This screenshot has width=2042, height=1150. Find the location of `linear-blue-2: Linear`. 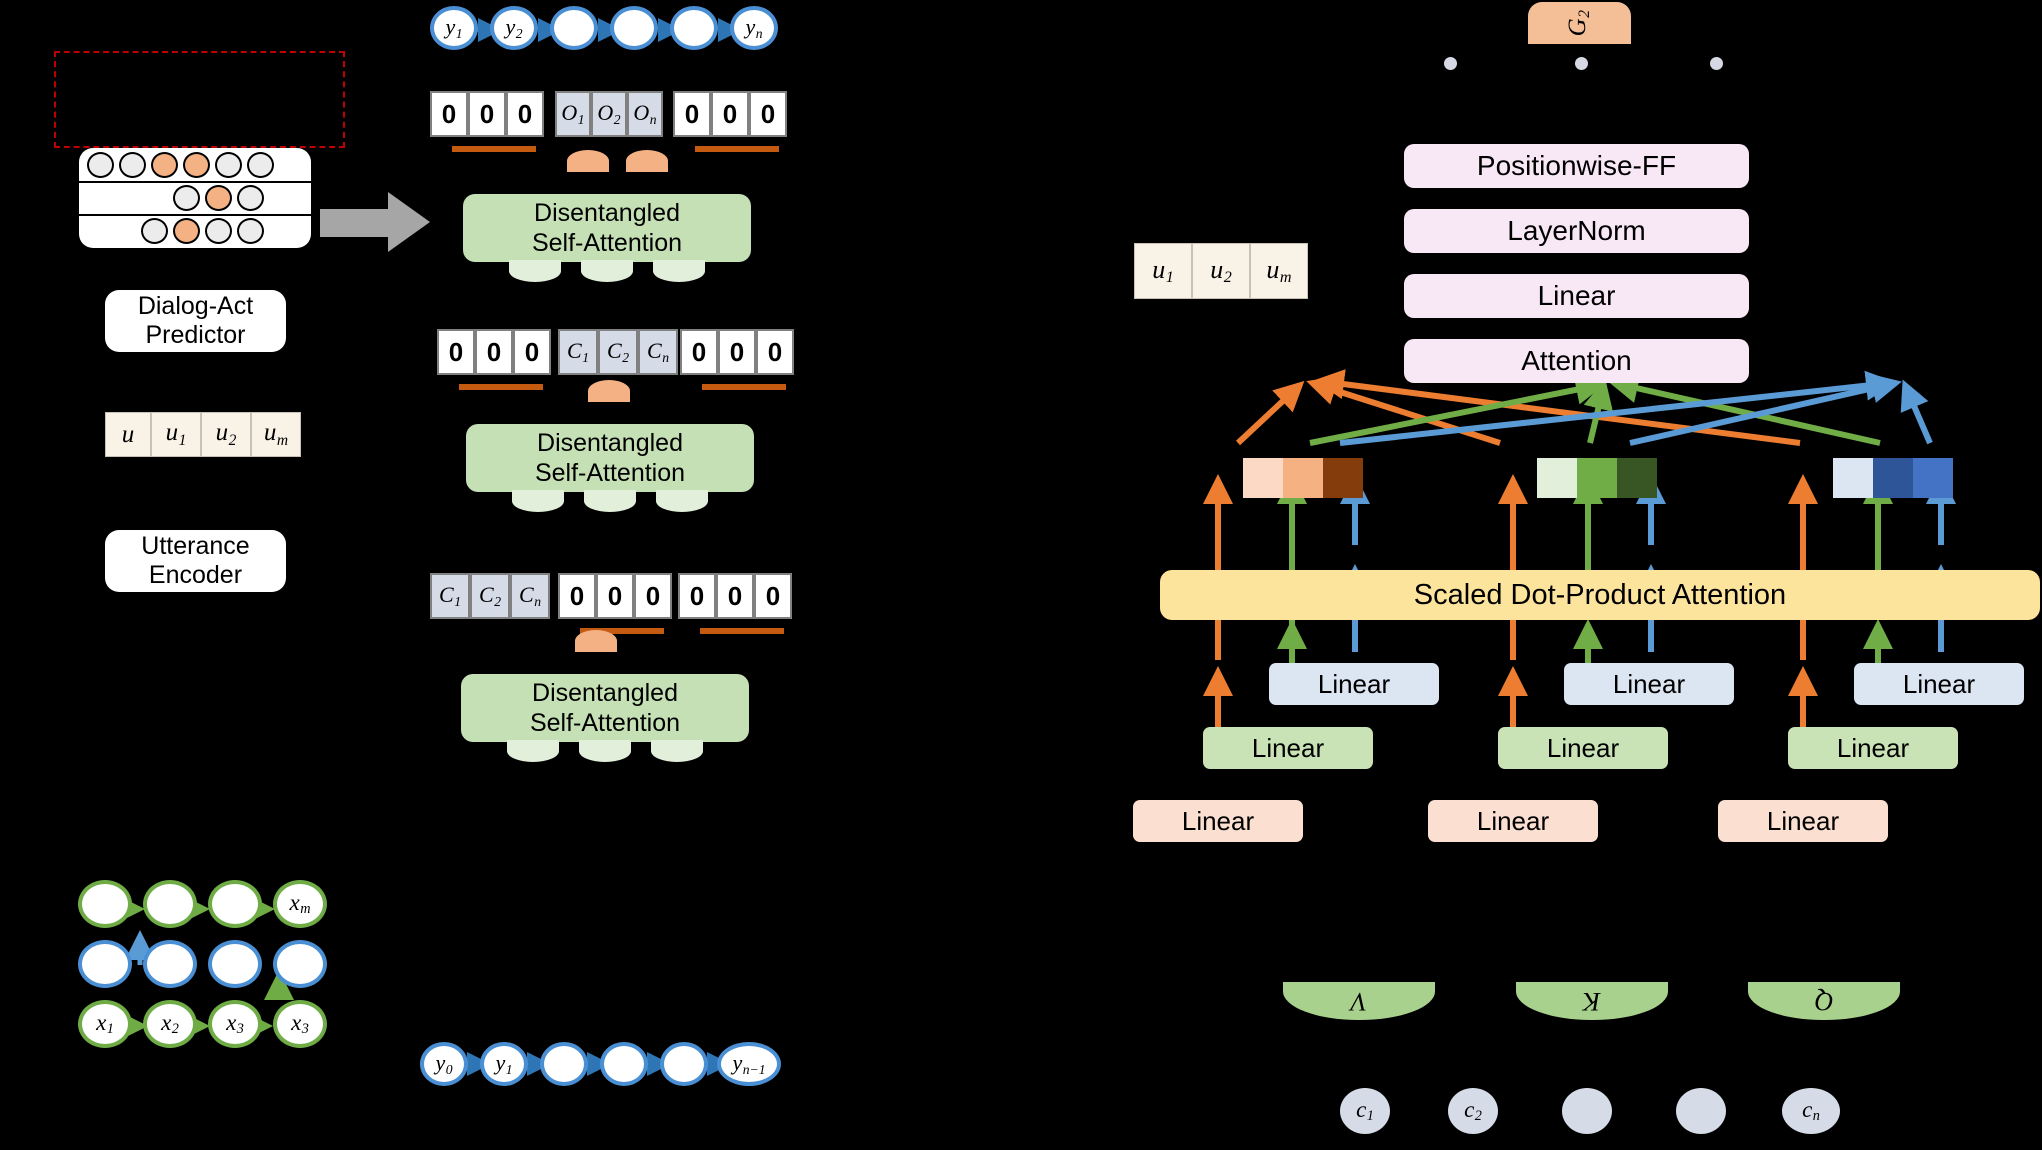

linear-blue-2: Linear is located at coordinates (1649, 684).